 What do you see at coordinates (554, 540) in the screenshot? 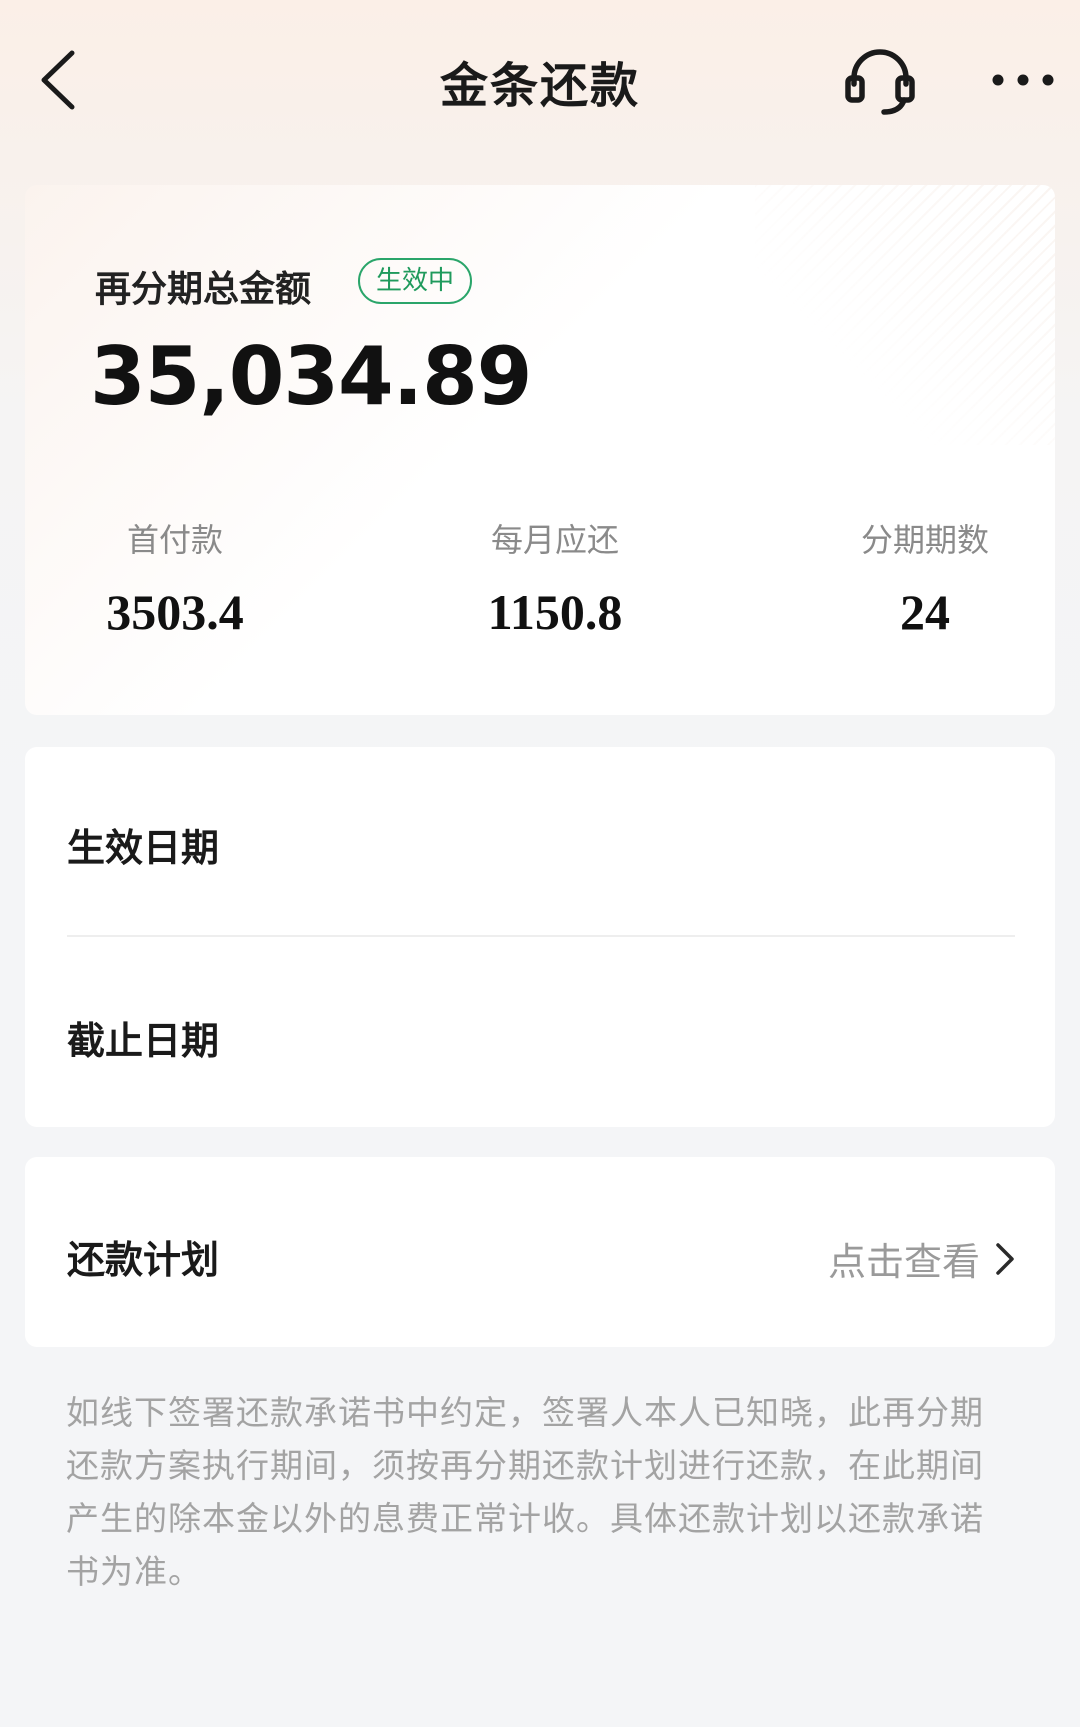
I see `stat-label: 每月应还` at bounding box center [554, 540].